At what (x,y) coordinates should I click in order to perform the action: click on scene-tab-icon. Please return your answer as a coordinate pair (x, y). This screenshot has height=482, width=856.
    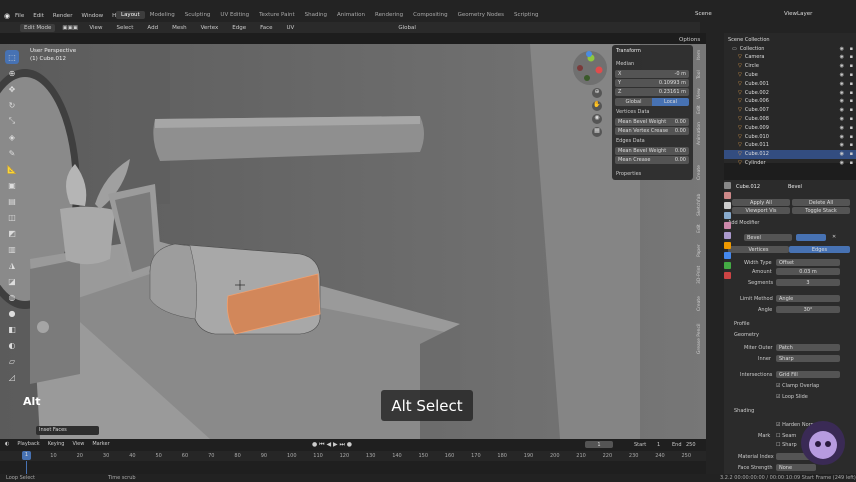
    Looking at the image, I should click on (727, 225).